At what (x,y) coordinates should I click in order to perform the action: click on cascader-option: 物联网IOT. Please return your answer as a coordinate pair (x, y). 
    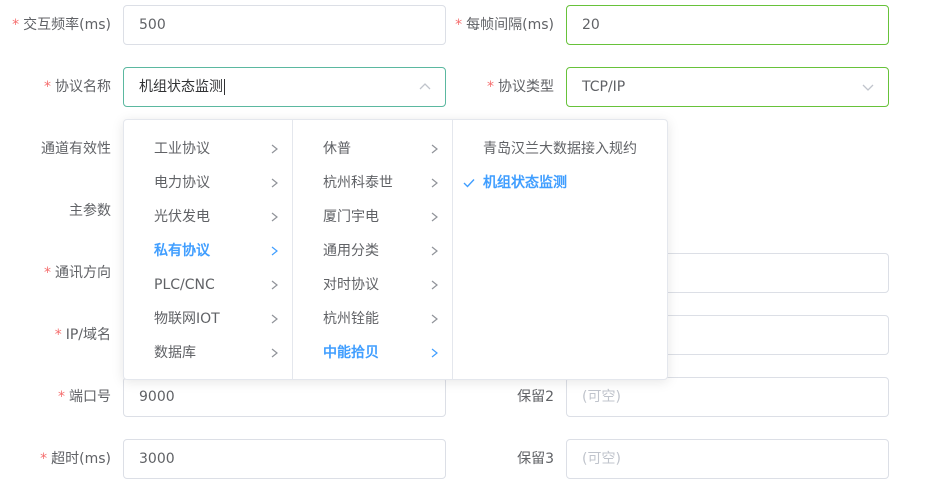
    Looking at the image, I should click on (208, 319).